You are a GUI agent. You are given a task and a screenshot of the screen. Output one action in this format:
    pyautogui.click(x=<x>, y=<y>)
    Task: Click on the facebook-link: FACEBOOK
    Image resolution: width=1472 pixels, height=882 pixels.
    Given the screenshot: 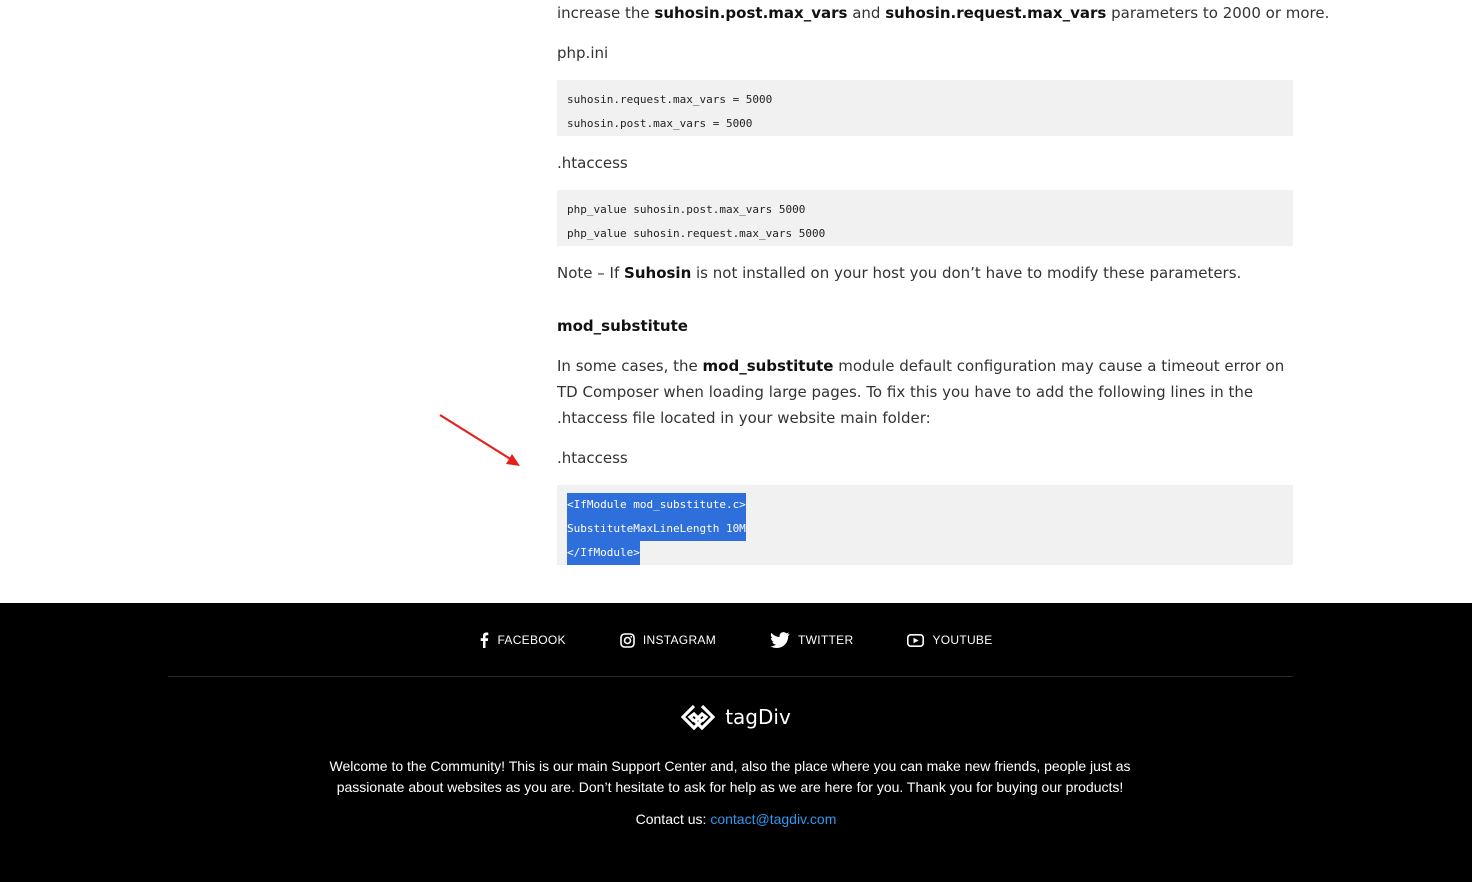 What is the action you would take?
    pyautogui.click(x=522, y=640)
    